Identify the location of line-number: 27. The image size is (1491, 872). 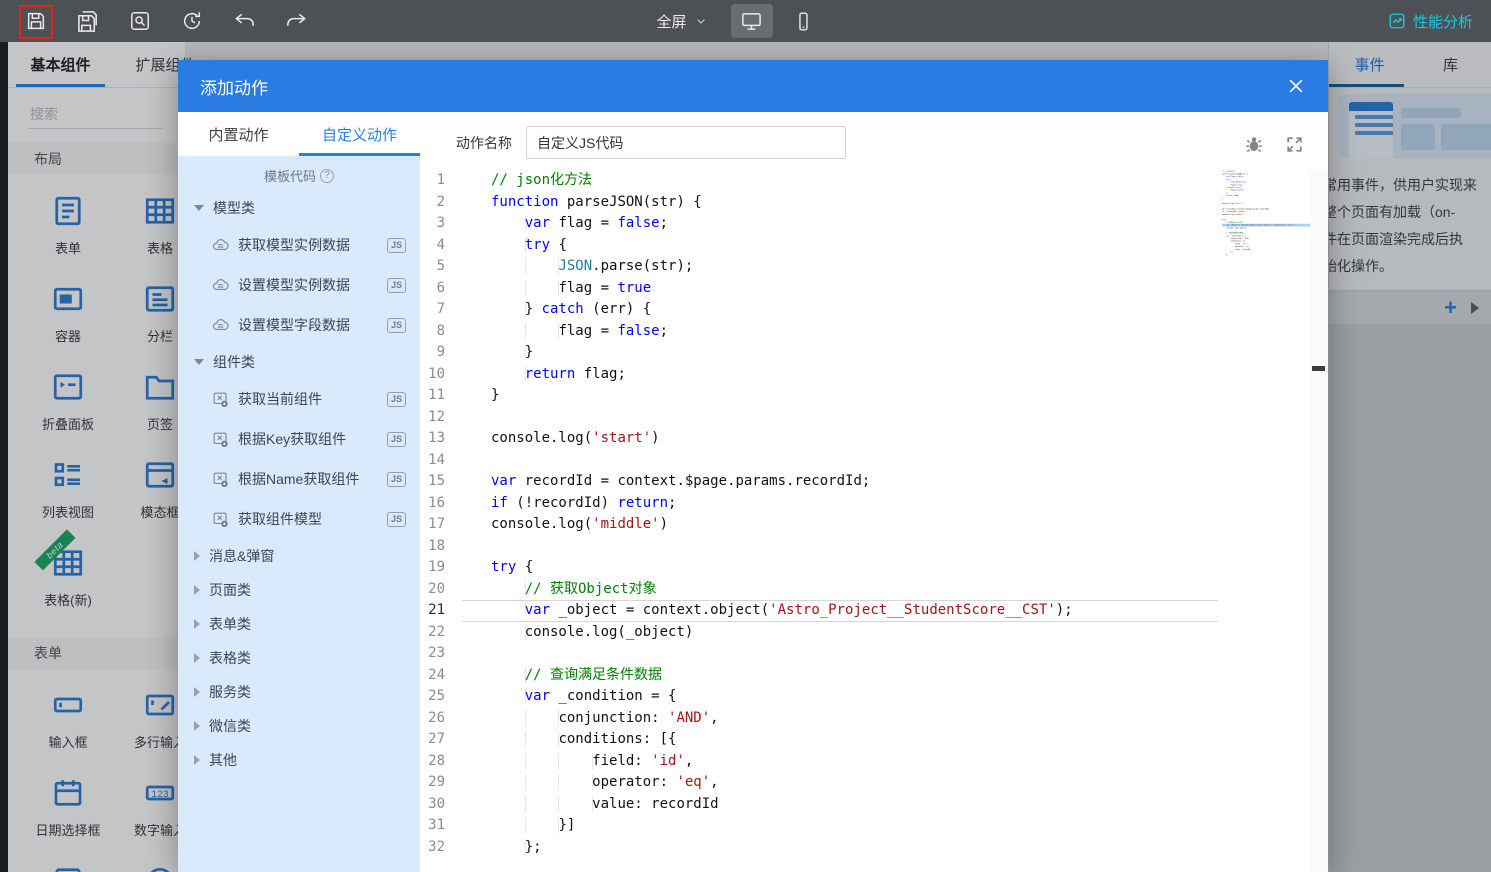
(436, 739).